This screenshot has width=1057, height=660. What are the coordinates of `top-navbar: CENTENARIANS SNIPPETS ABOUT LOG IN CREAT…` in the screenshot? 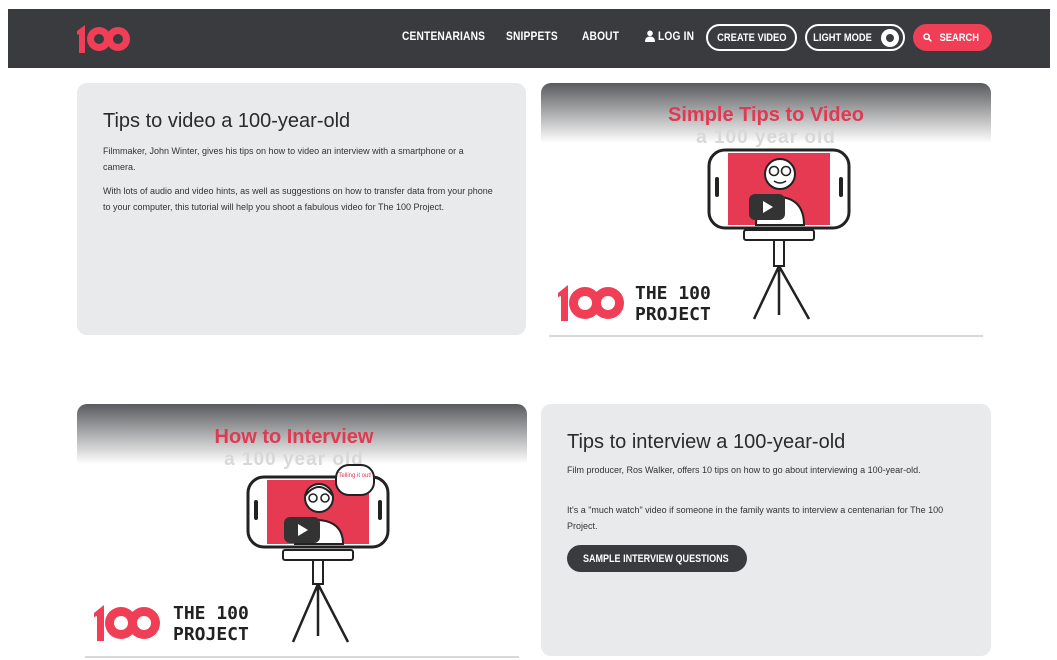 It's located at (529, 38).